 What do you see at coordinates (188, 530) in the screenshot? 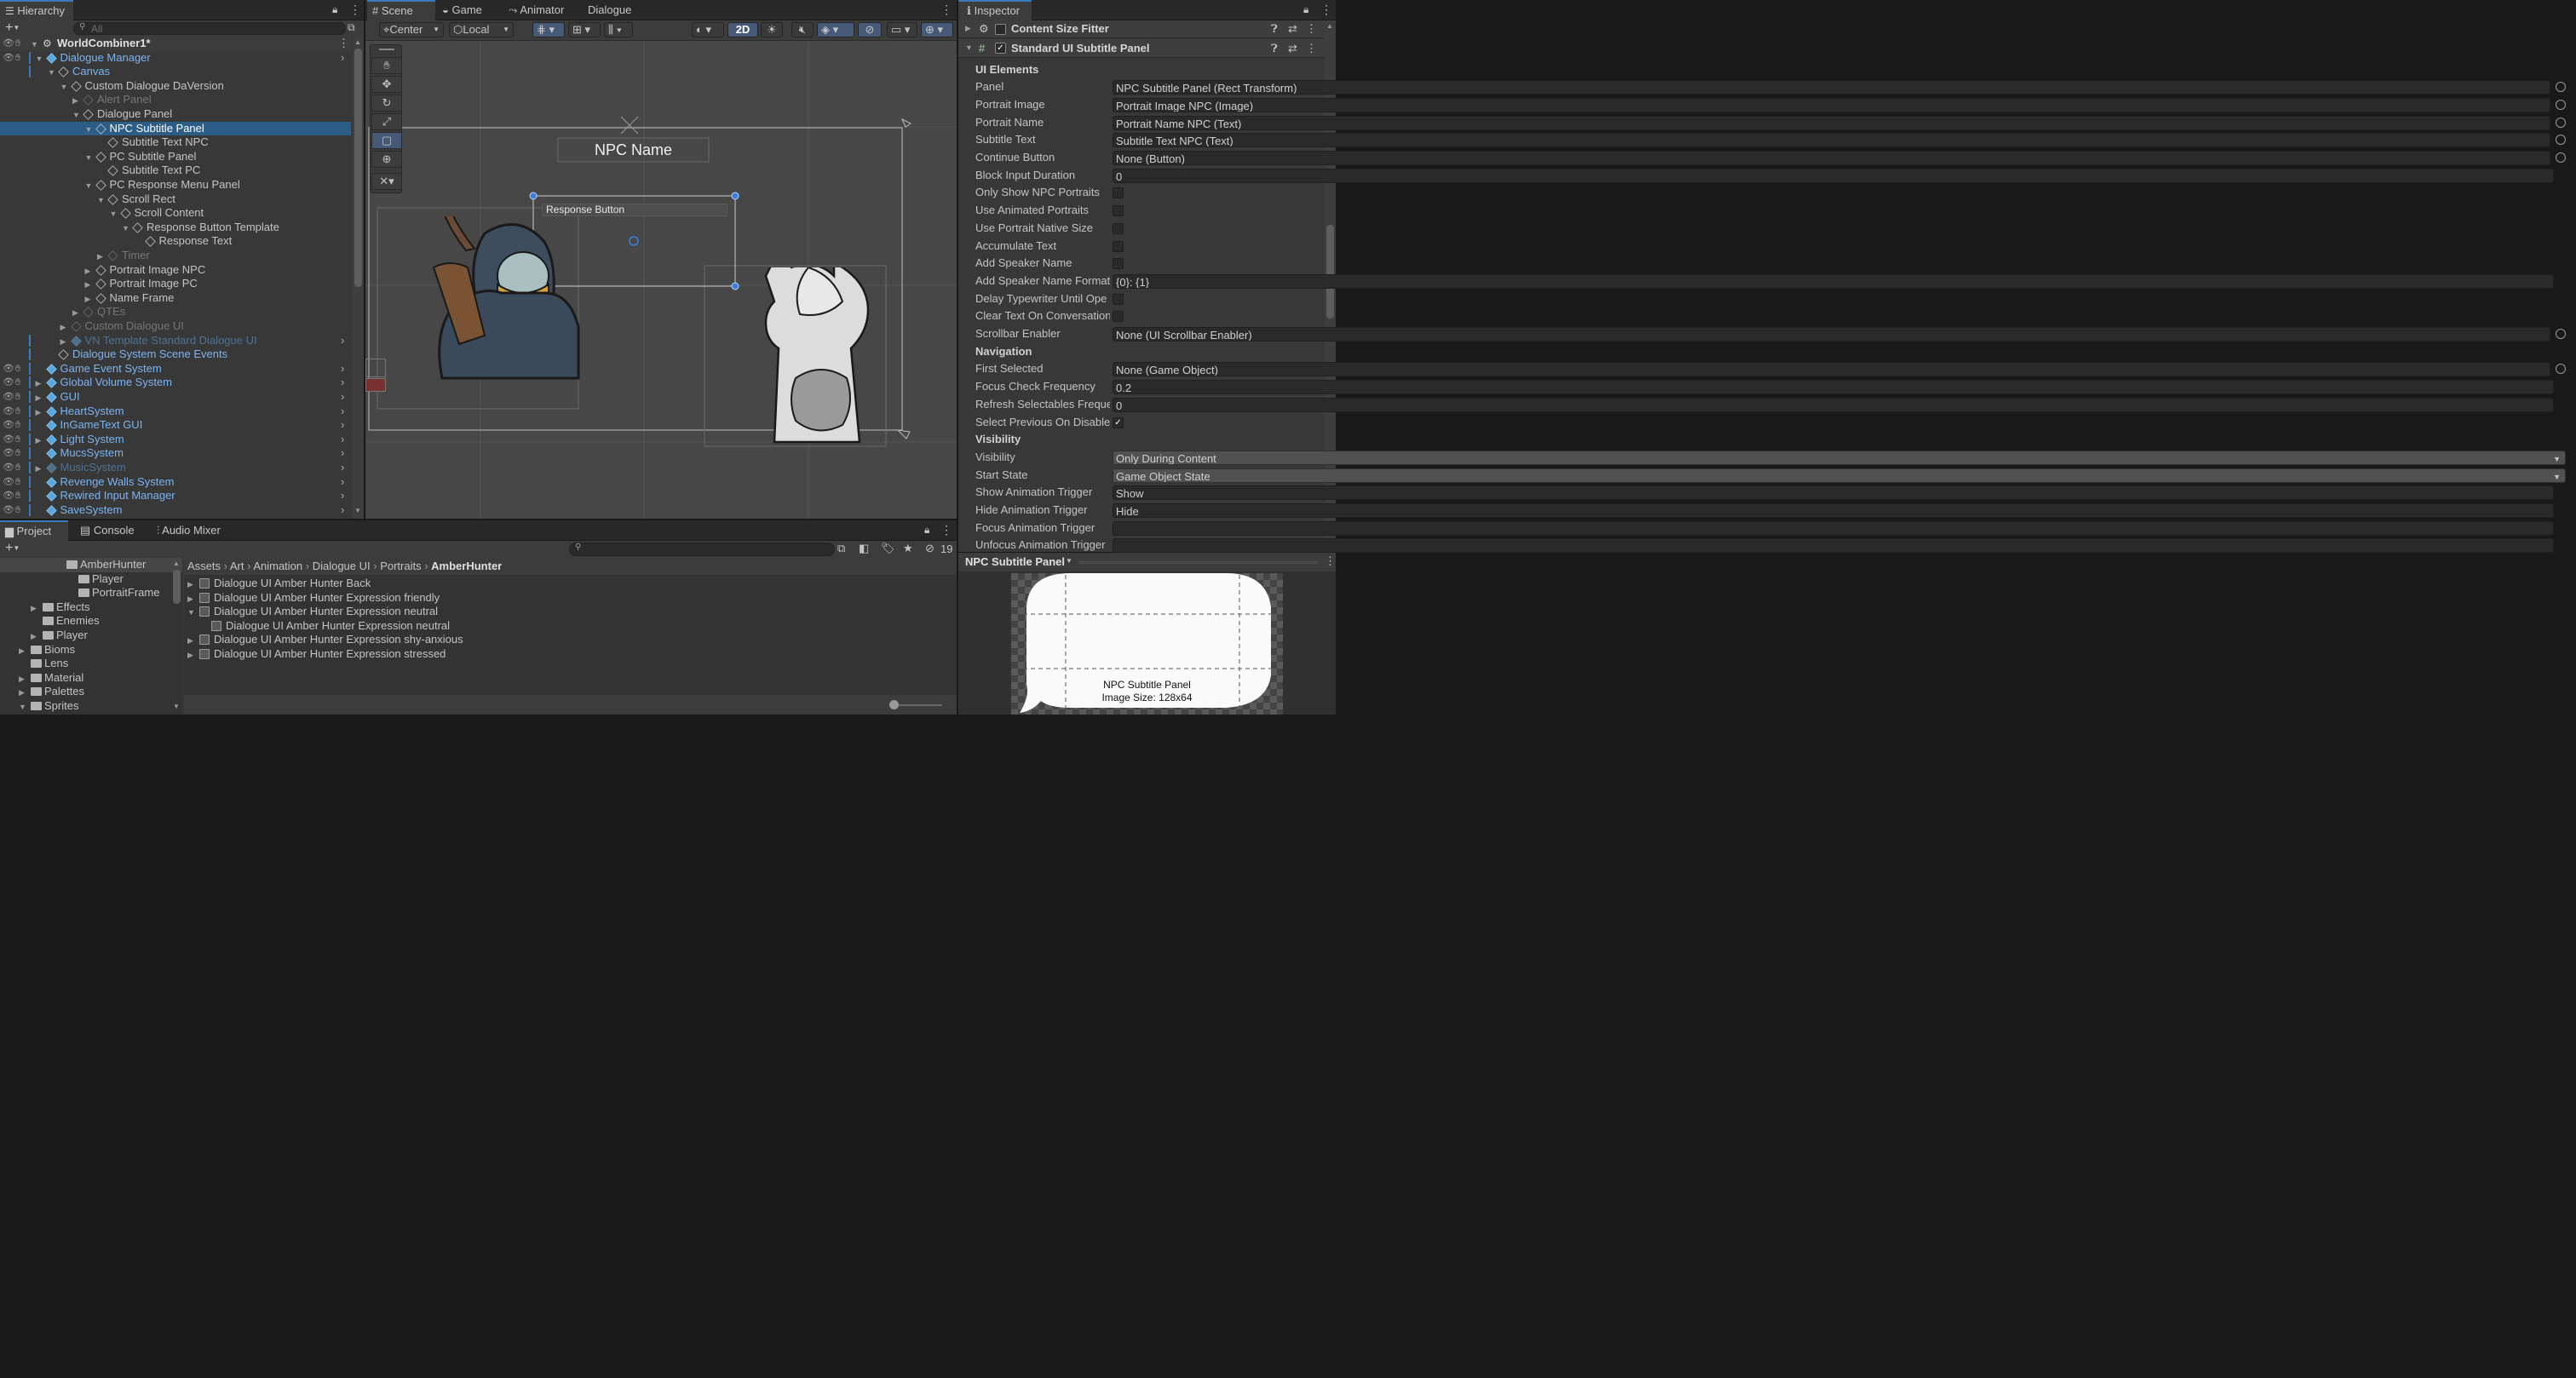
I see `tab-audio-mixer: ⫶ Audio Mixer` at bounding box center [188, 530].